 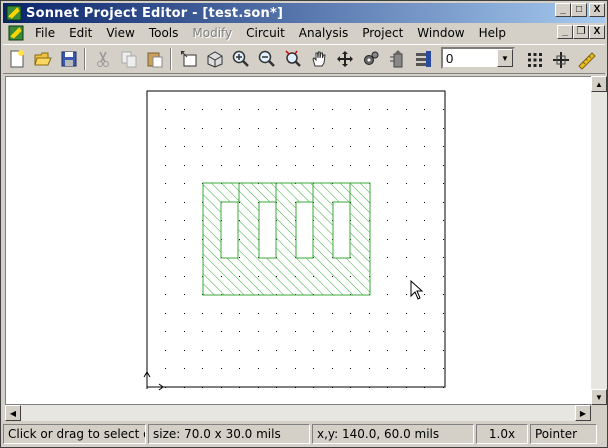 I want to click on document-controls: _ ❐ X, so click(x=581, y=32).